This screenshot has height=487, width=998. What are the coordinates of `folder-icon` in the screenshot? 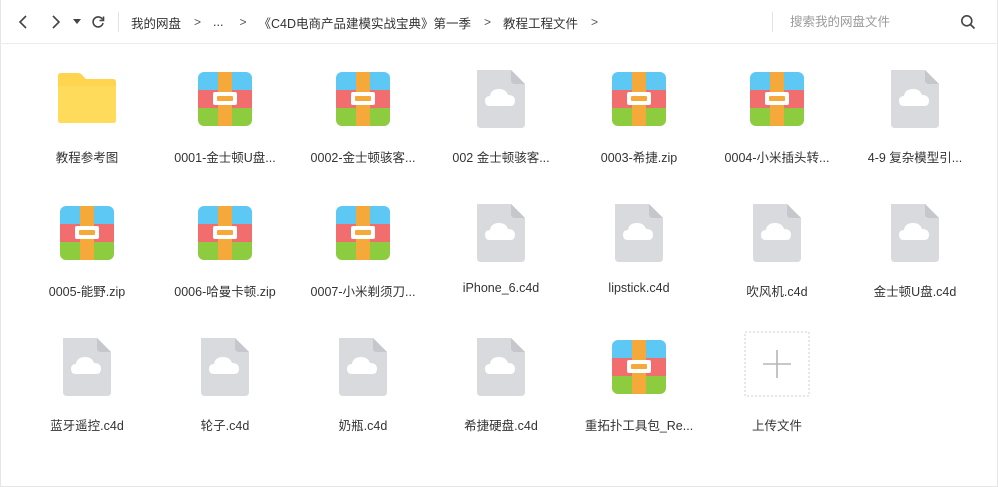 It's located at (87, 98).